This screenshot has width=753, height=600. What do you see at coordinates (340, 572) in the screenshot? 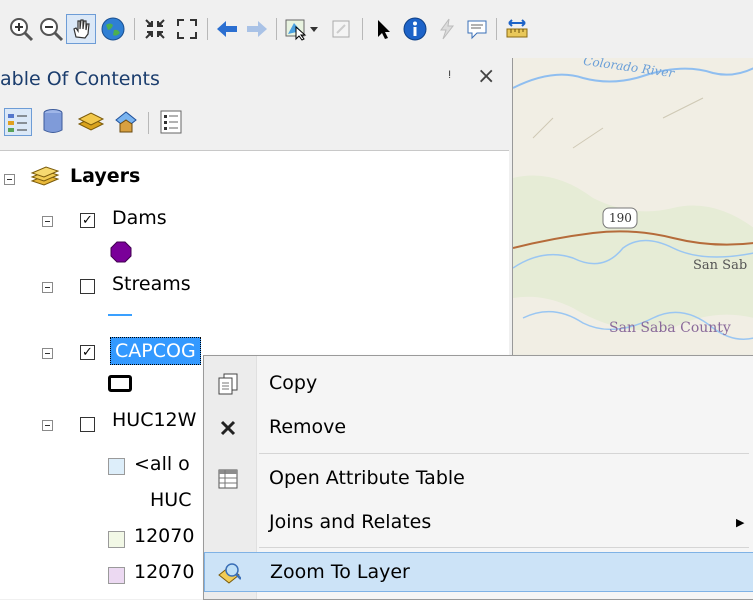
I see `menu-label-zoom-to-layer: Zoom To Layer` at bounding box center [340, 572].